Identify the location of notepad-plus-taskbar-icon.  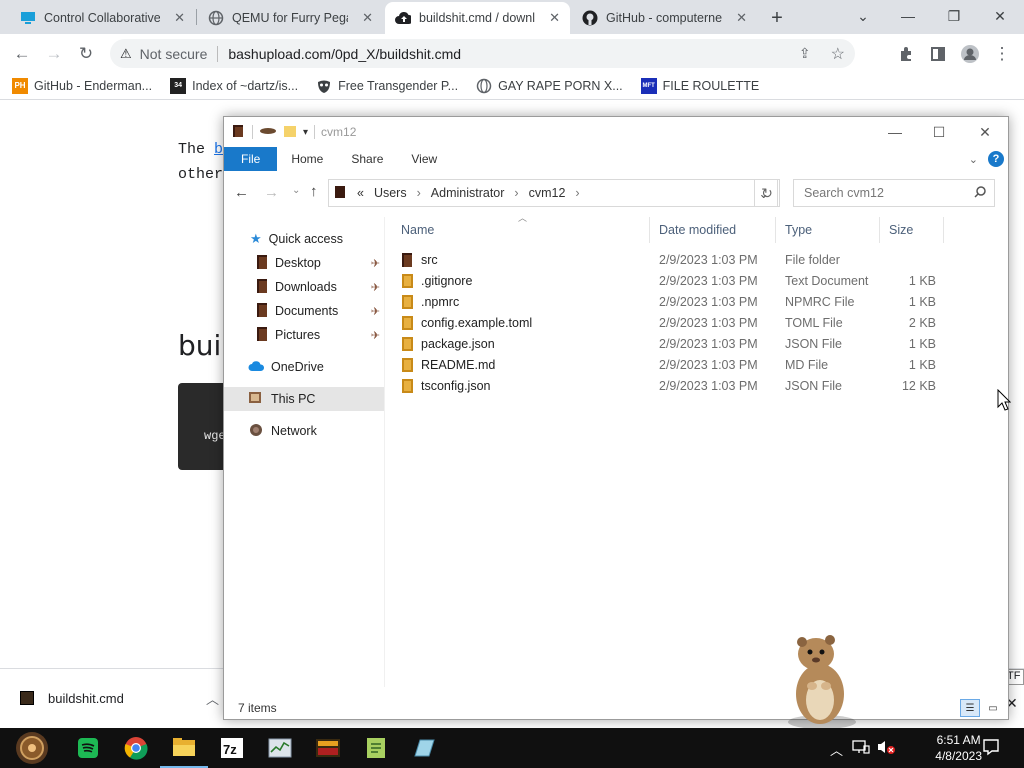
(376, 748).